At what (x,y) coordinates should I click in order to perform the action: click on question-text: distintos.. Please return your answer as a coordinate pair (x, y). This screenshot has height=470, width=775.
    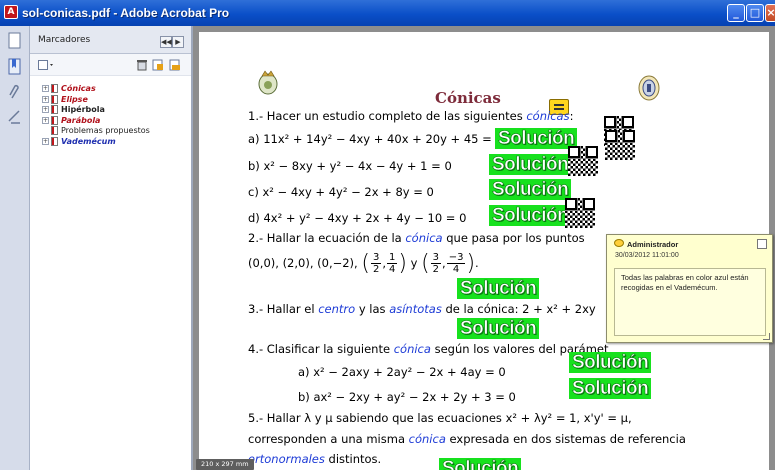
    Looking at the image, I should click on (353, 459).